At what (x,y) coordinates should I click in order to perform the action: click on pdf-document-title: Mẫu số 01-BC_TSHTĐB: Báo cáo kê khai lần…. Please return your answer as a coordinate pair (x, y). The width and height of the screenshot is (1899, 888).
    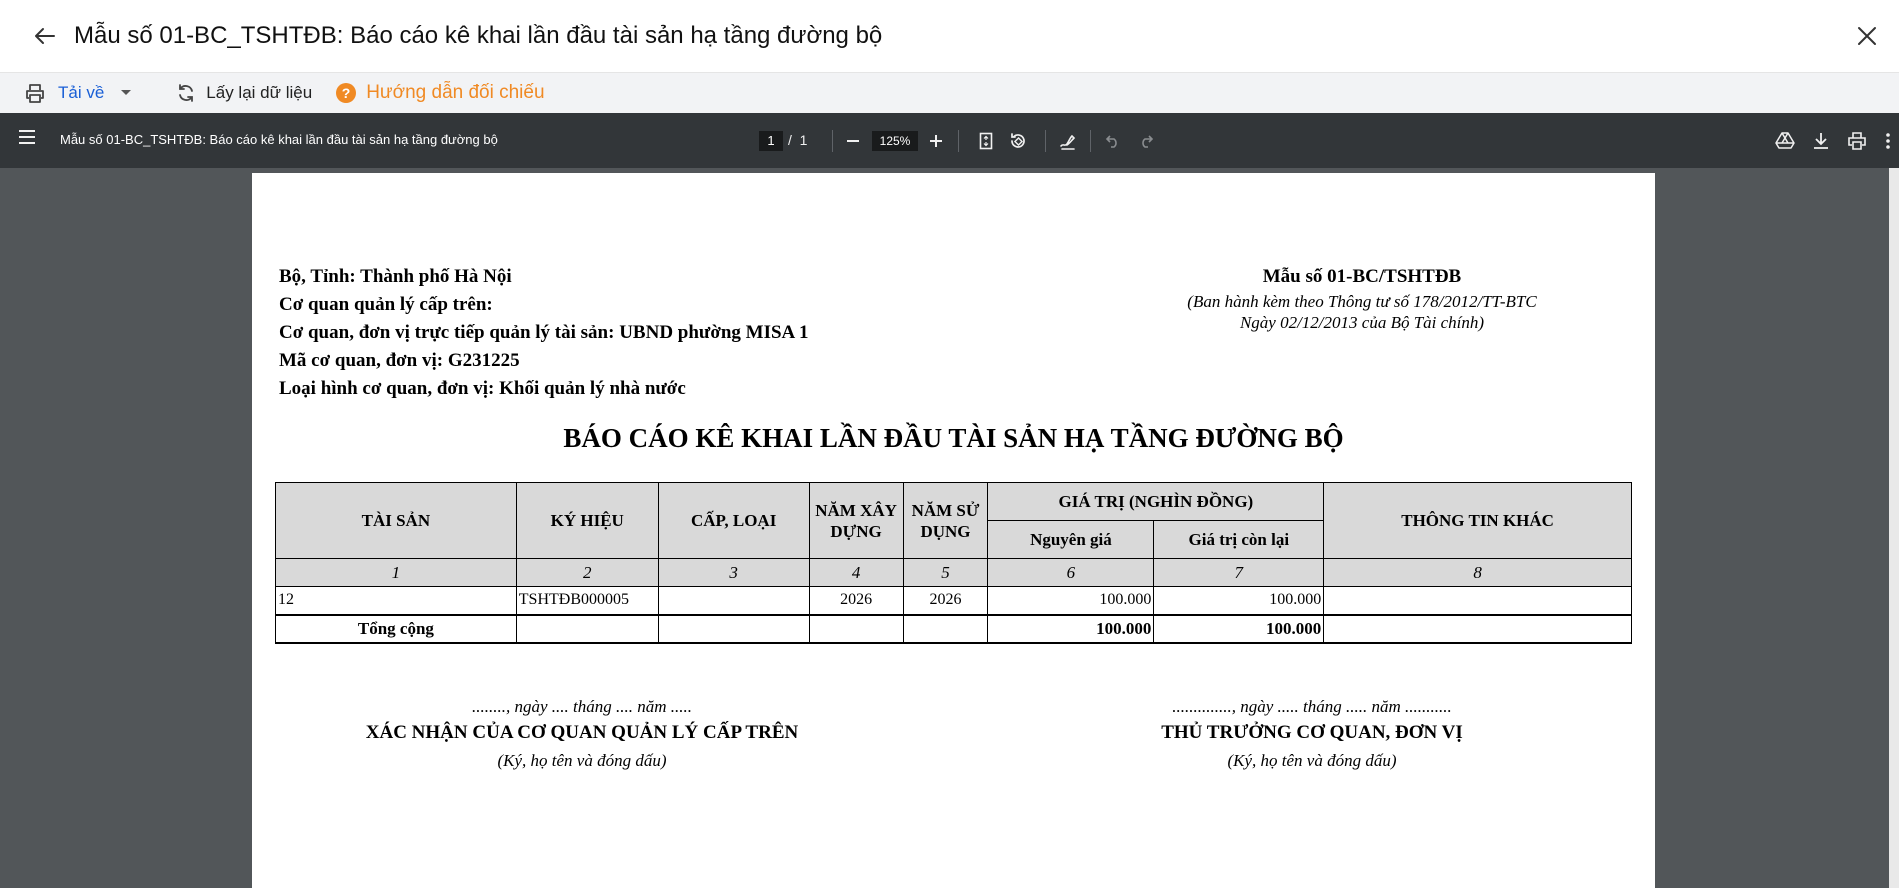
    Looking at the image, I should click on (279, 139).